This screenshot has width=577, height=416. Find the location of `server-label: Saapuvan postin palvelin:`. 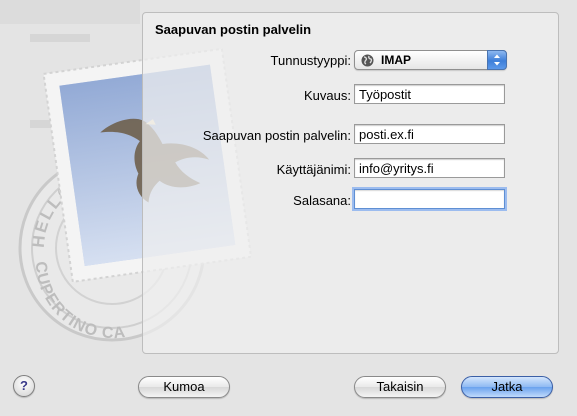

server-label: Saapuvan postin palvelin: is located at coordinates (276, 135).